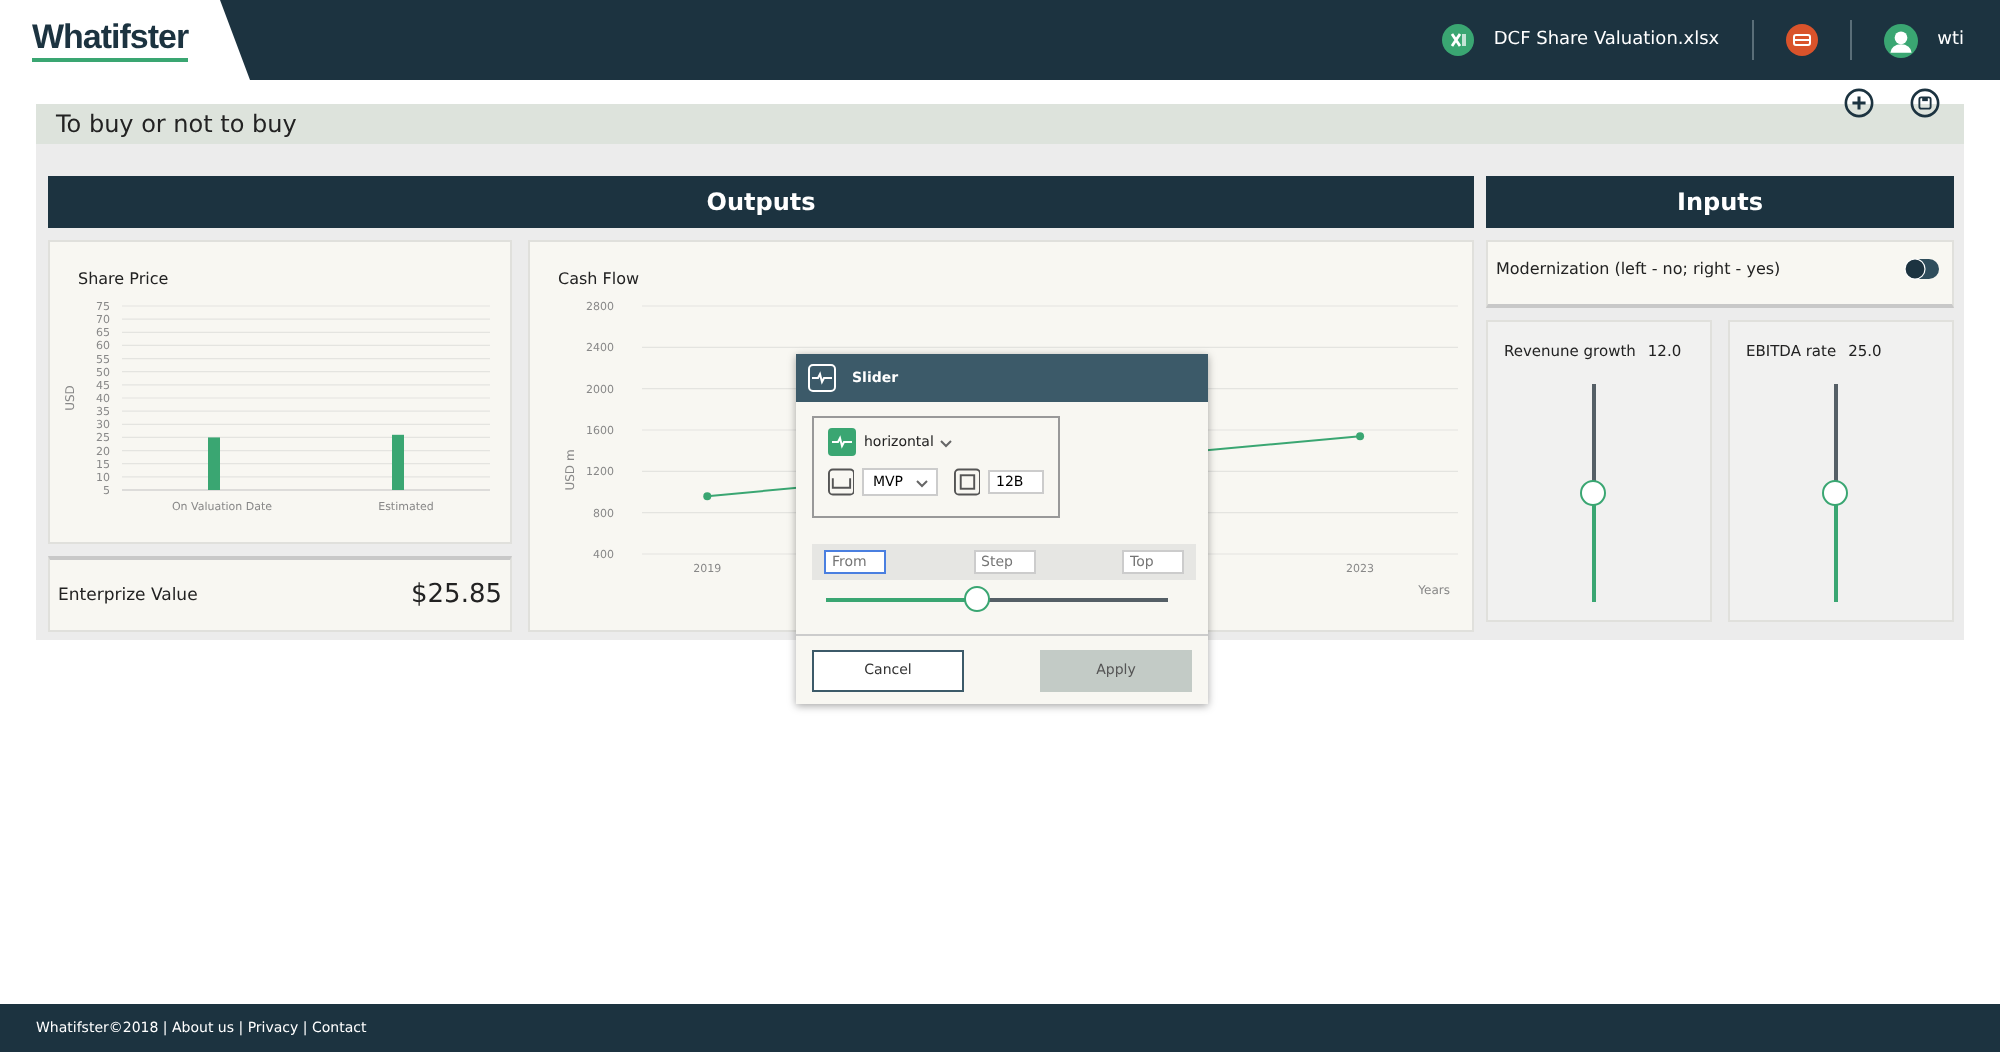 The height and width of the screenshot is (1052, 2000). What do you see at coordinates (1457, 40) in the screenshot?
I see `spreadsheet-icon` at bounding box center [1457, 40].